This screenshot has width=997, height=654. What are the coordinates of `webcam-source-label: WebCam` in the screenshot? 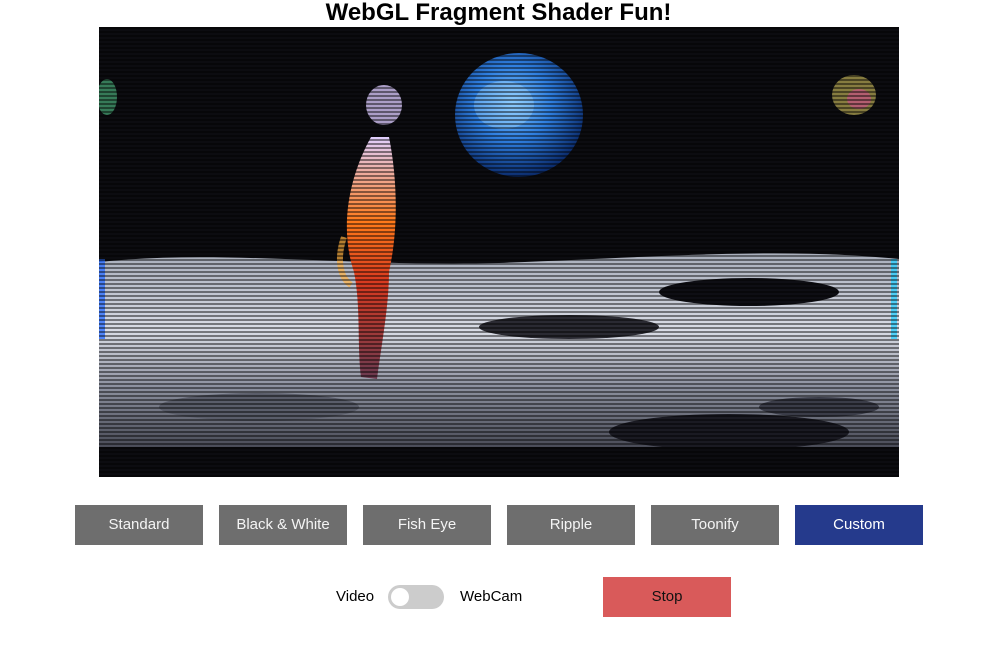 It's located at (491, 596).